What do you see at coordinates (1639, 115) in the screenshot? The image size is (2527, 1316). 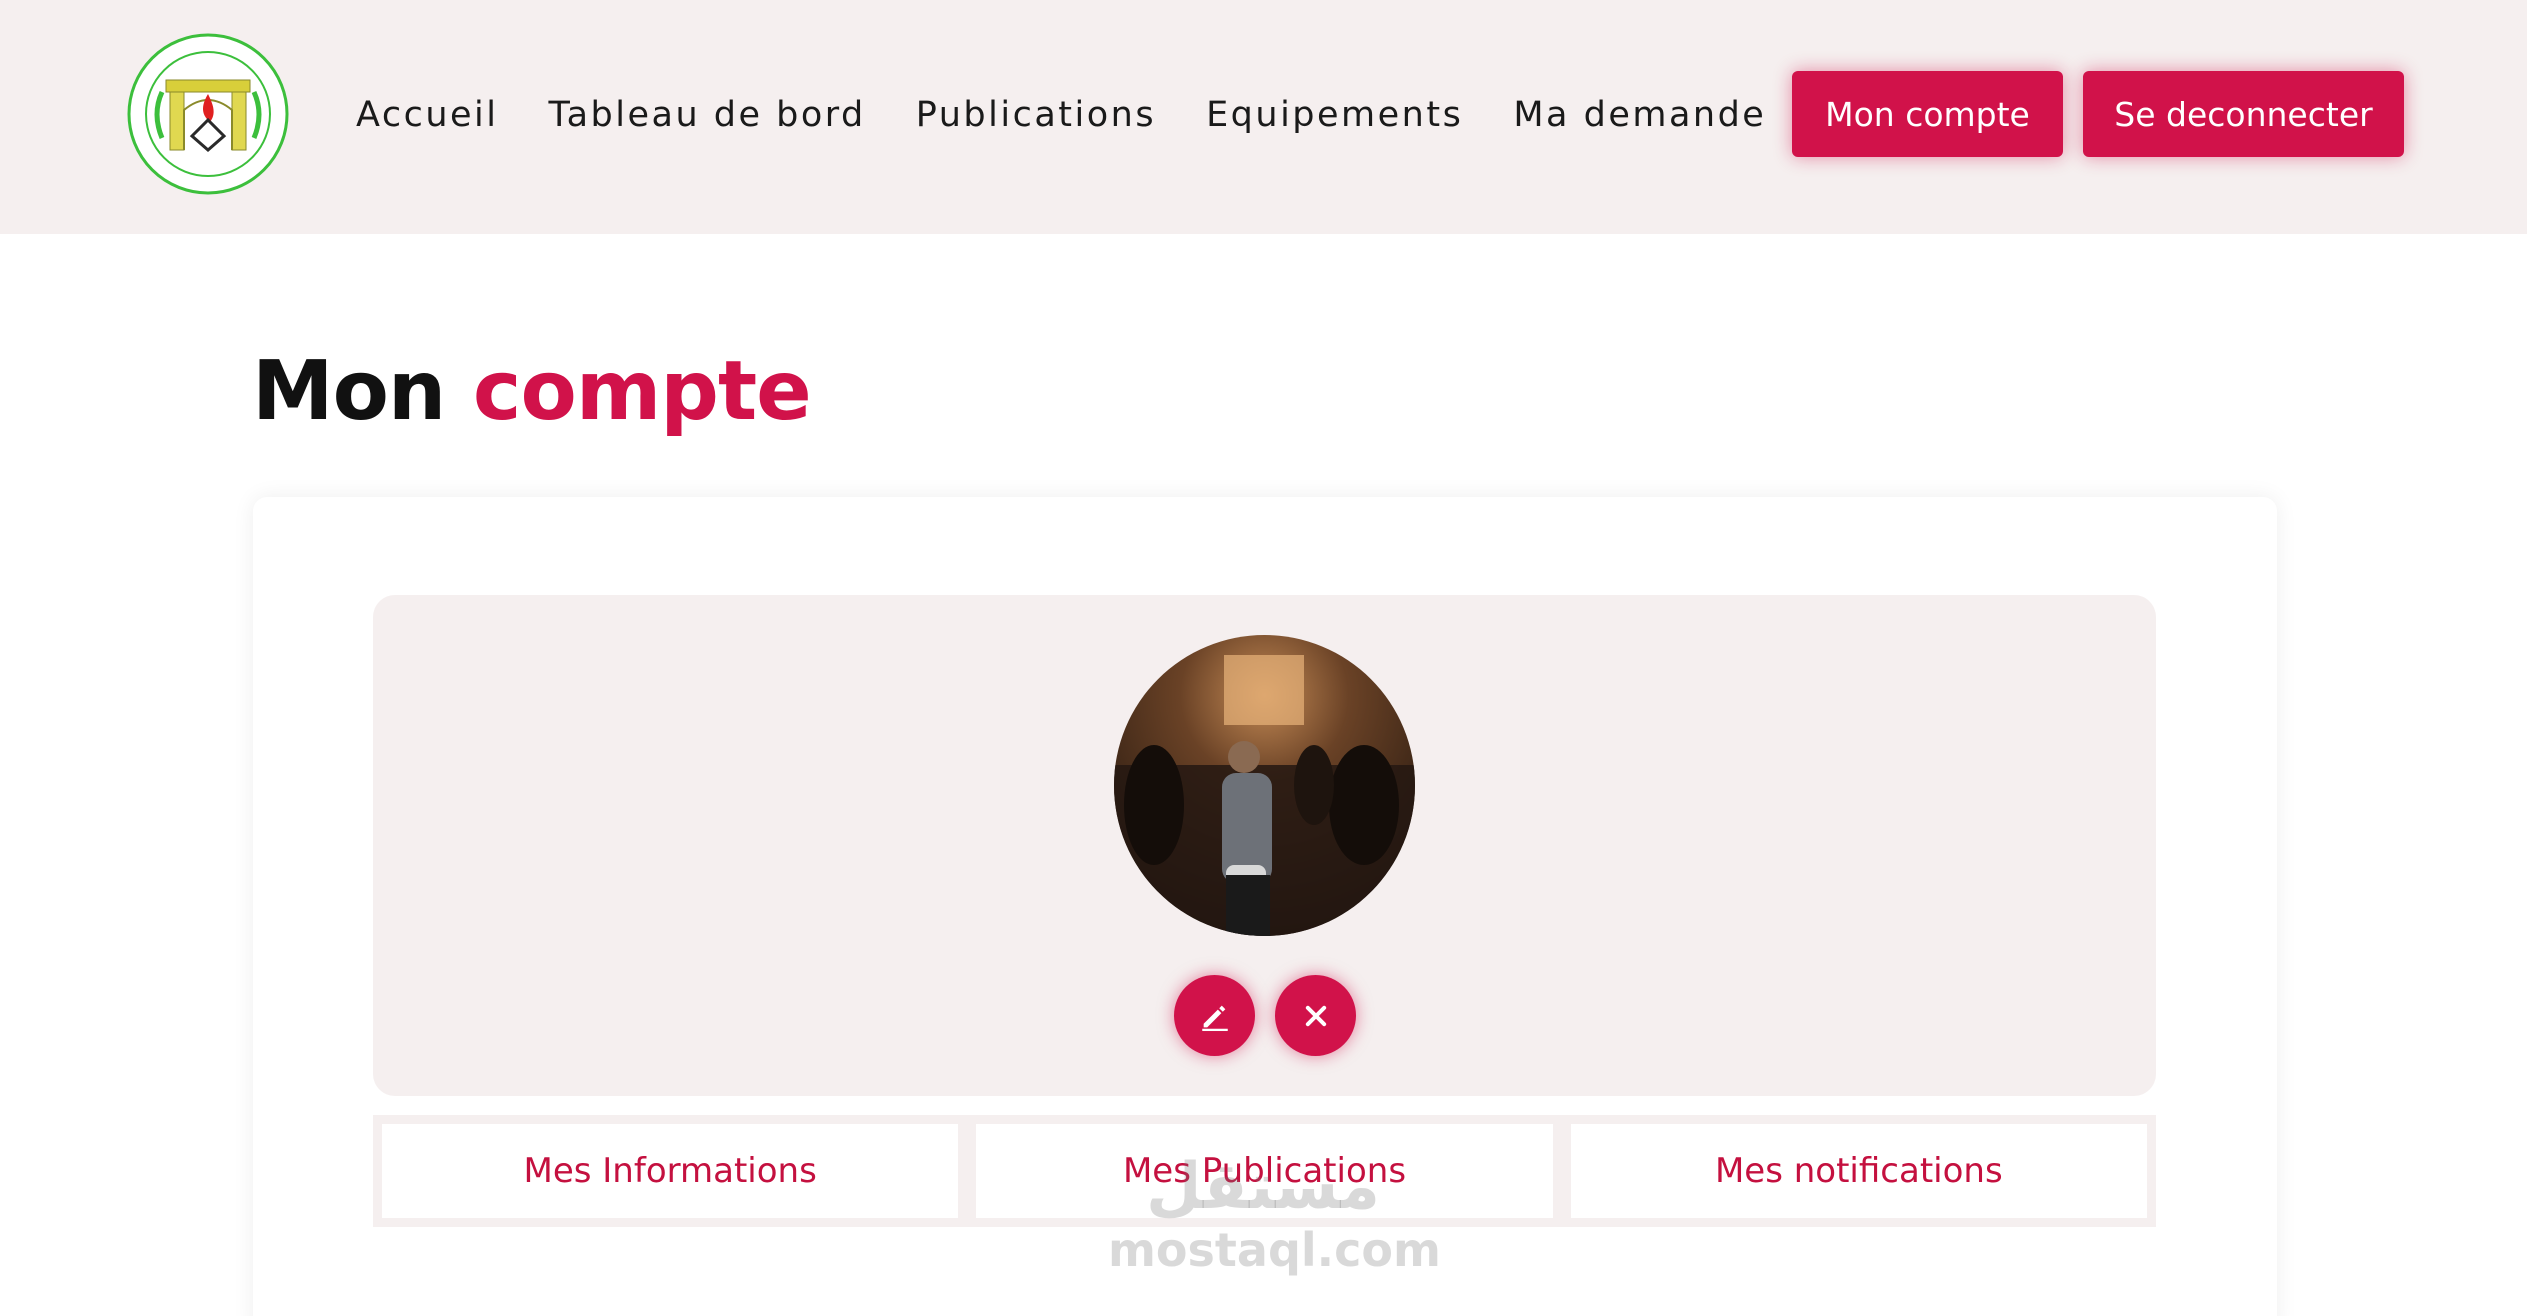 I see `nav-ma-demande: Ma demande` at bounding box center [1639, 115].